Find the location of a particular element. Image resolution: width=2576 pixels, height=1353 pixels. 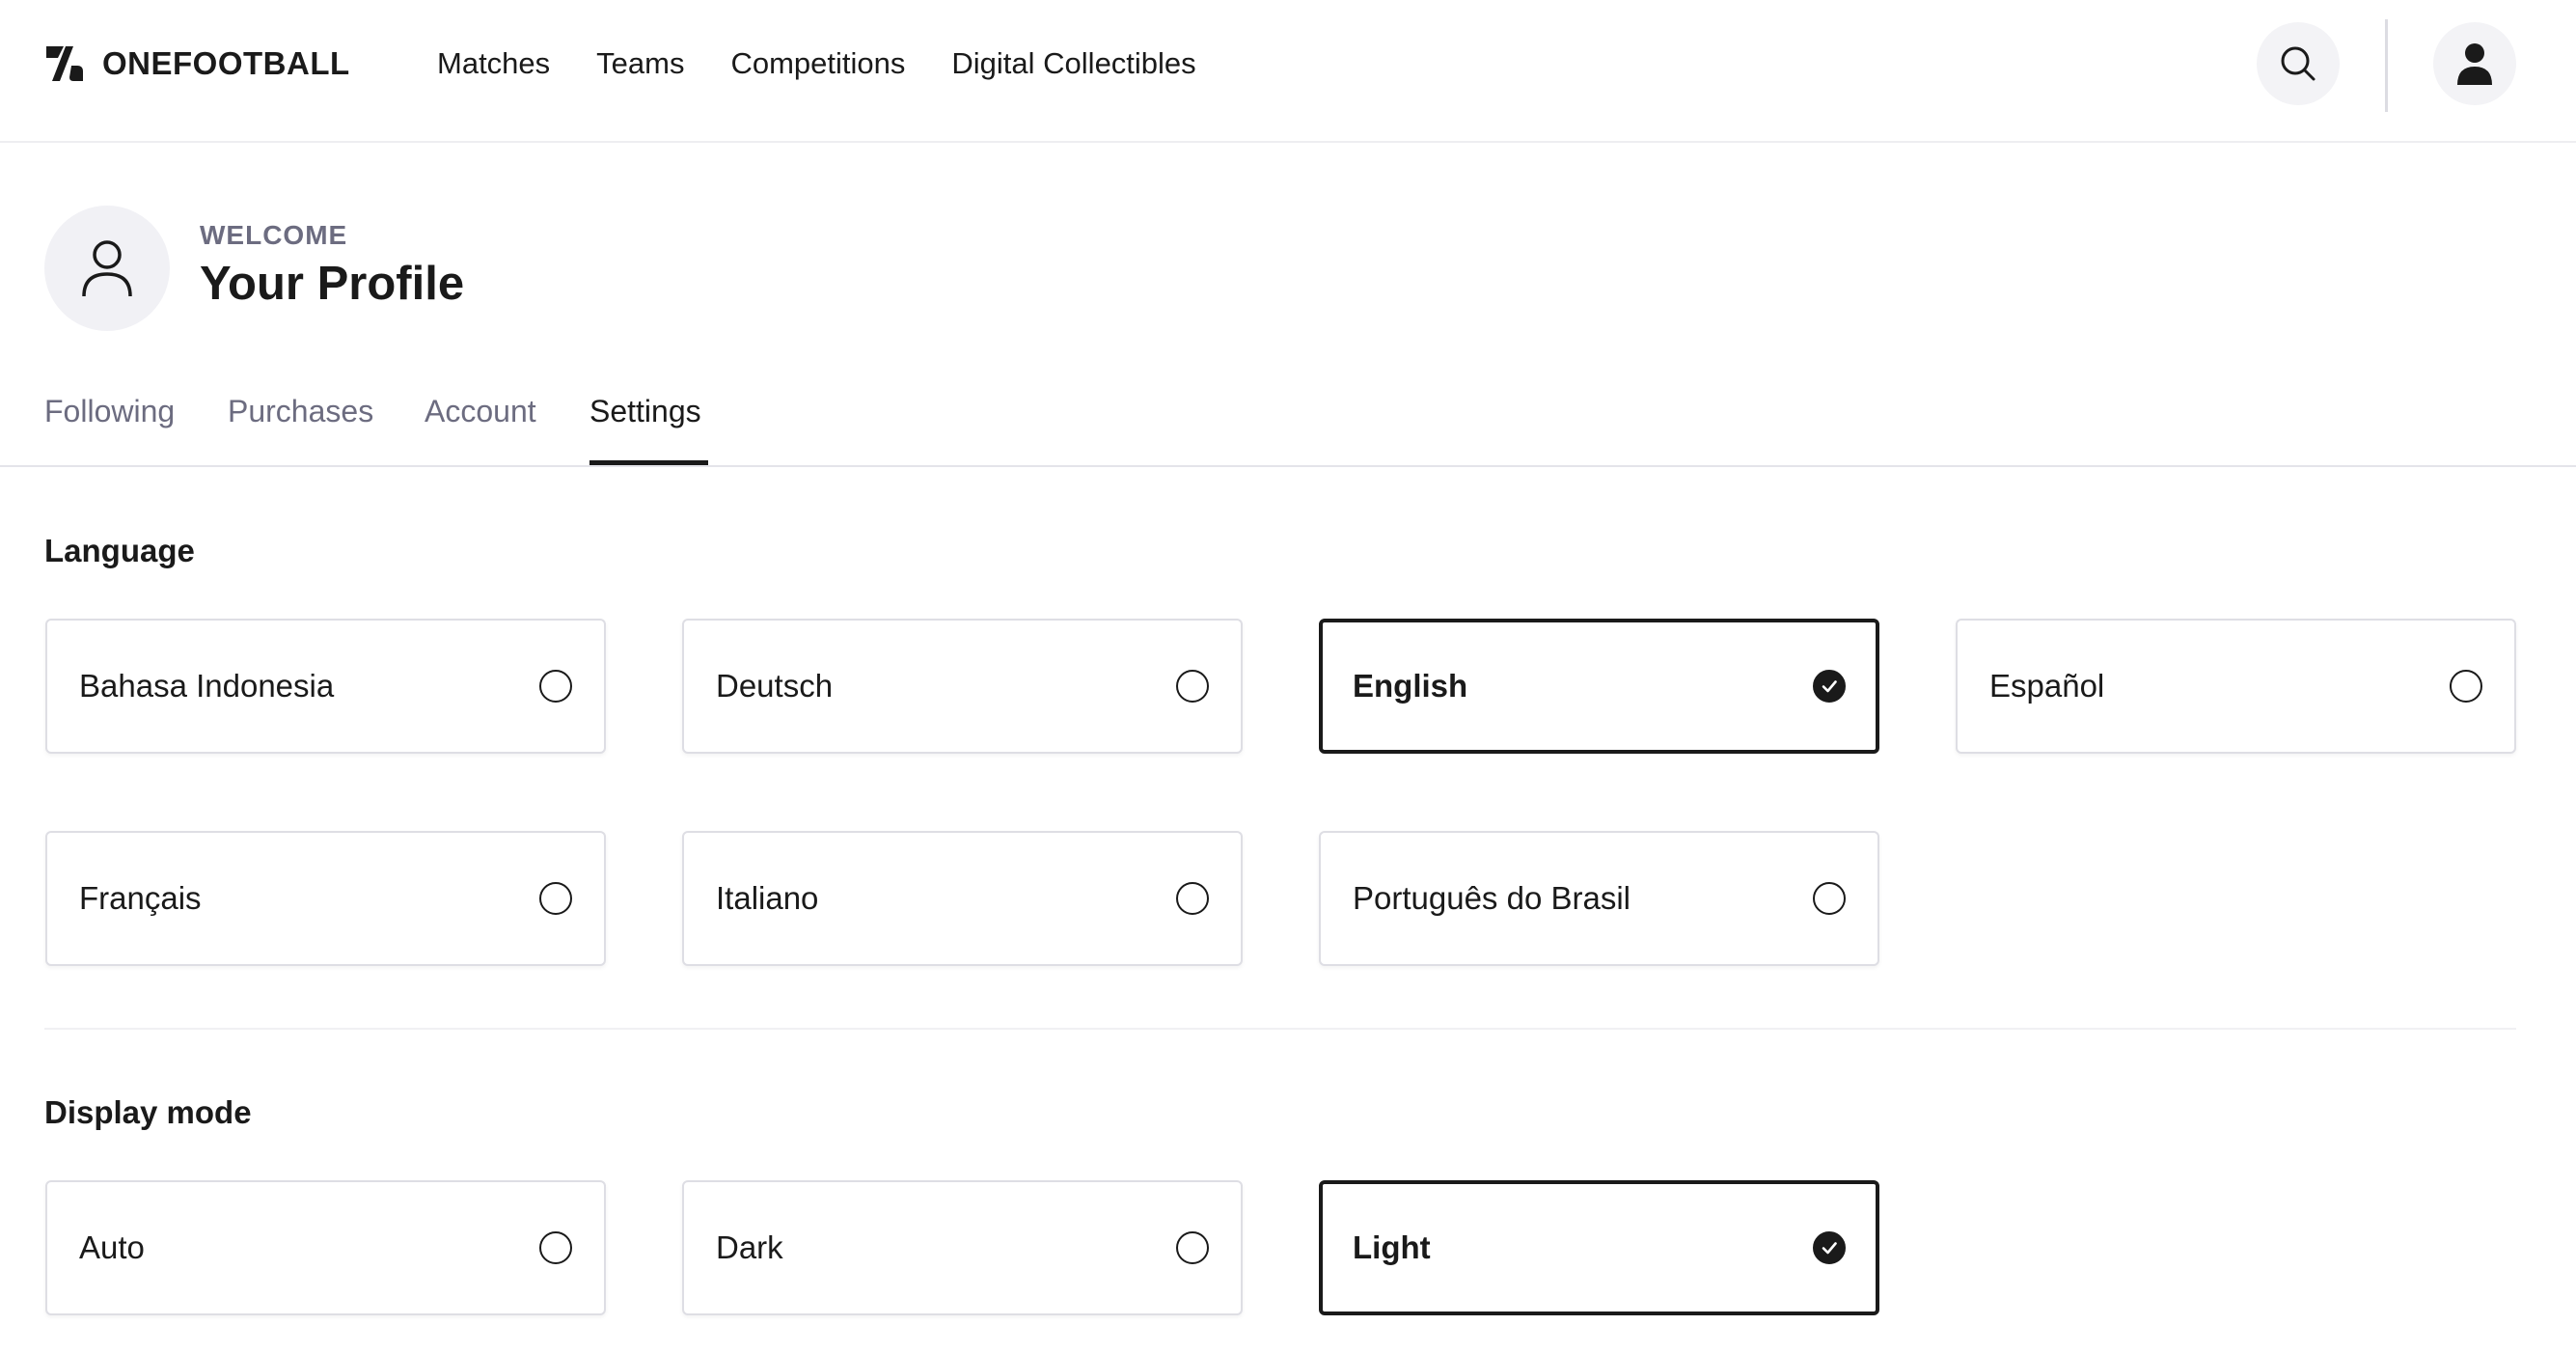

user-icon is located at coordinates (2474, 64).